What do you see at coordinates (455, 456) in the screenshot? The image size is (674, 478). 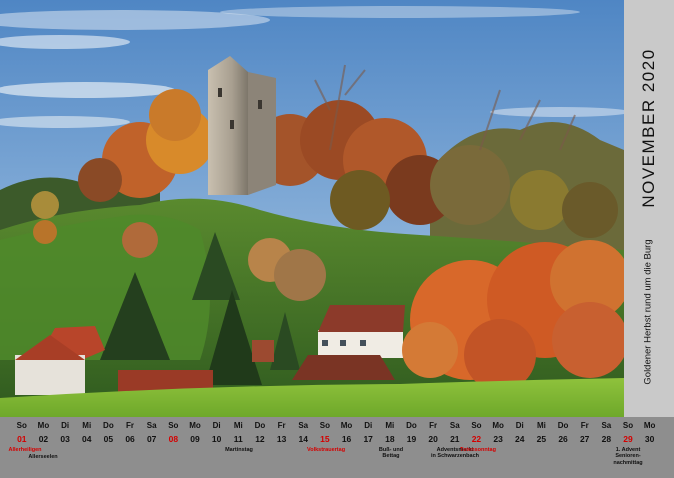 I see `note-adventsmarkt-line2: in Schwarzenbach` at bounding box center [455, 456].